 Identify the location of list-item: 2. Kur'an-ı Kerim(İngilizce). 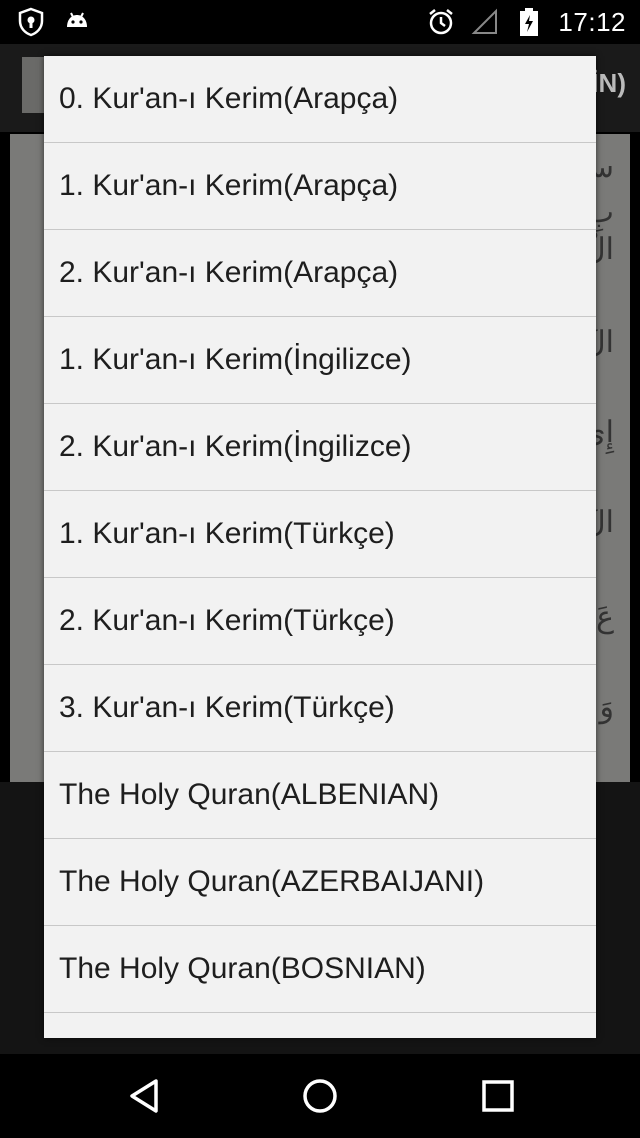
(320, 447).